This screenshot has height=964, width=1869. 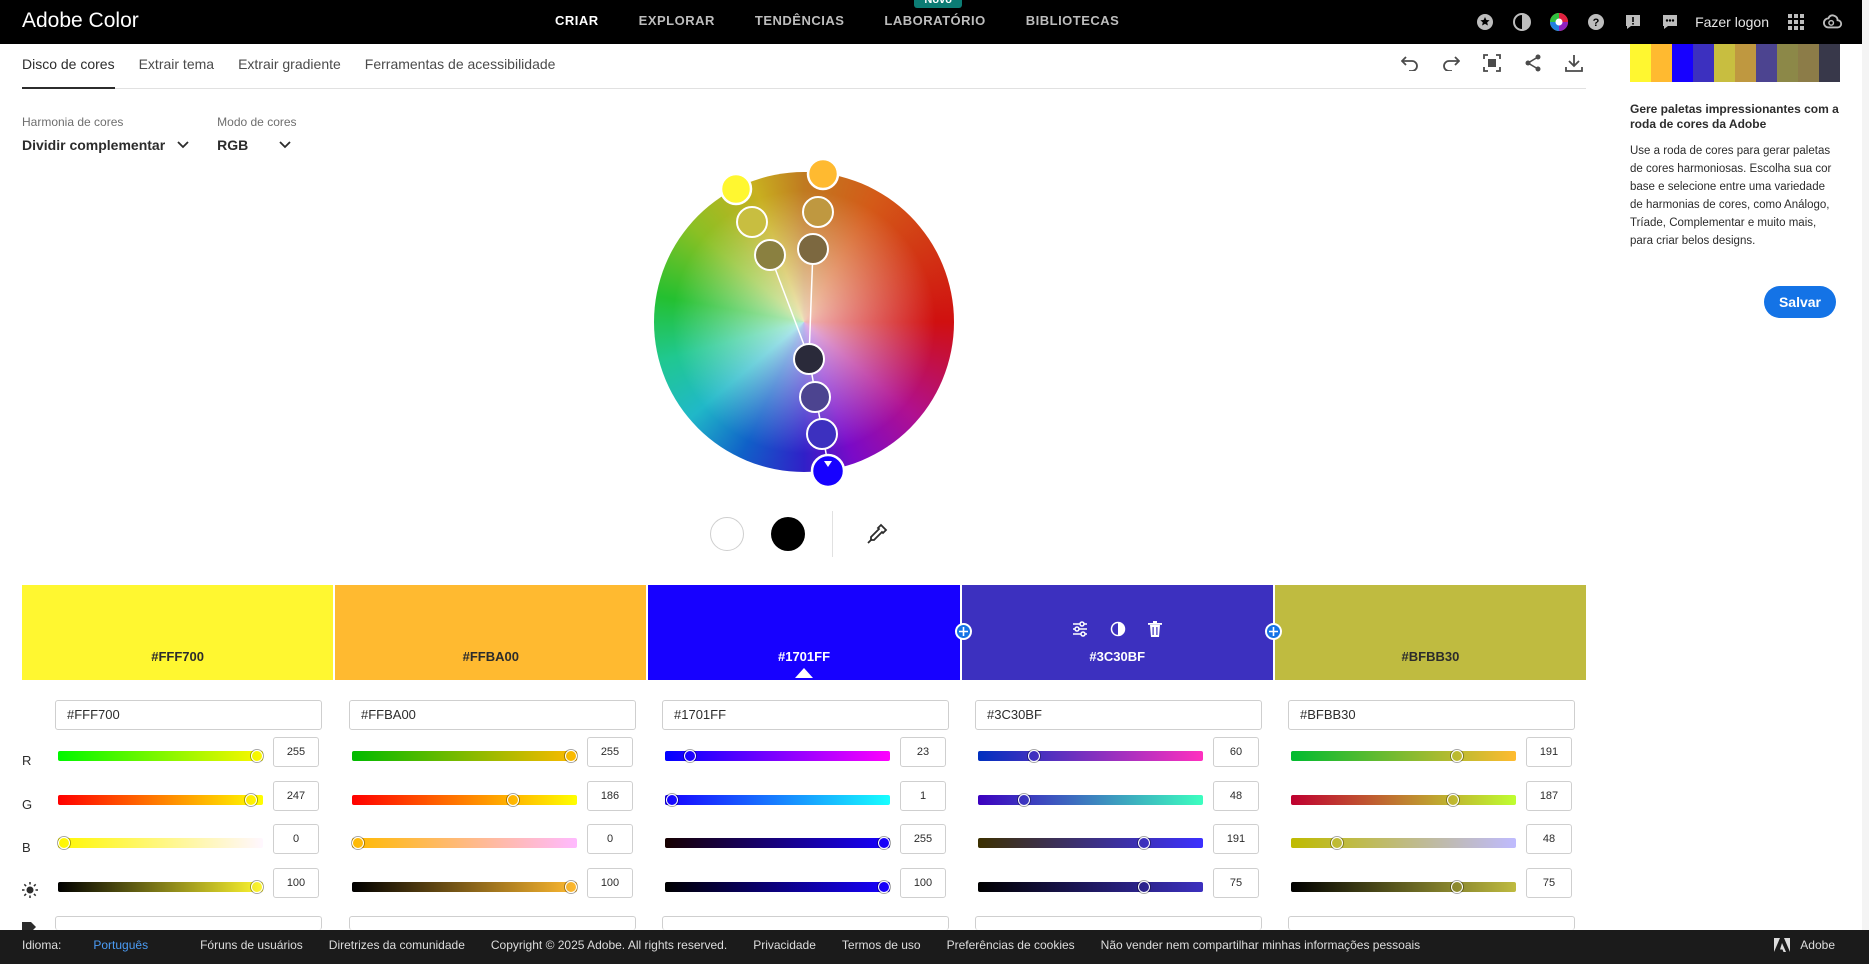 I want to click on mini-palette, so click(x=1735, y=63).